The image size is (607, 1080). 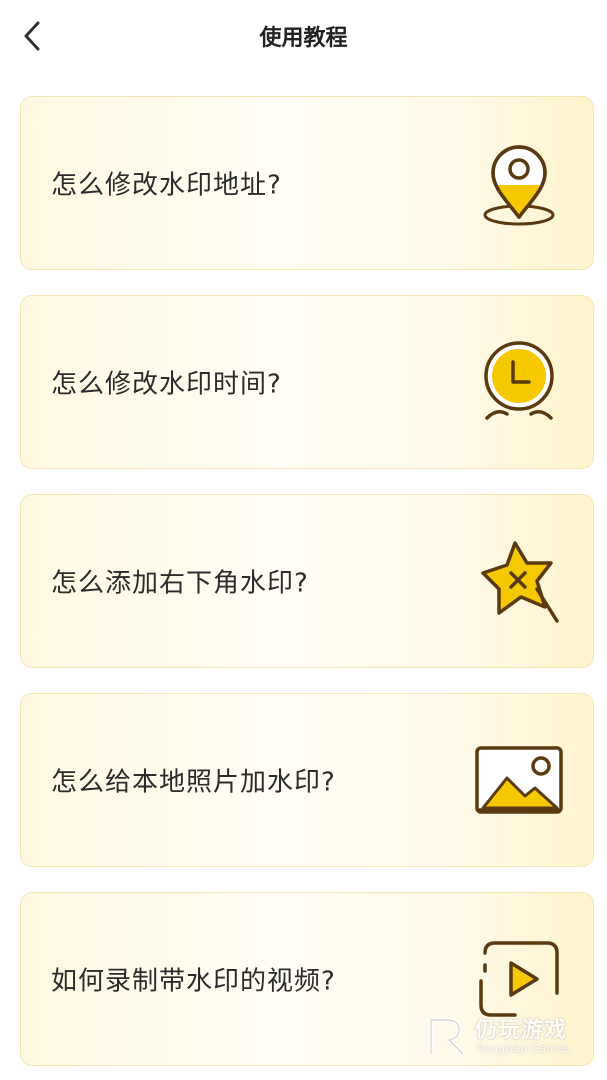 I want to click on watermark-subtitle: Rengwan Games, so click(x=523, y=1048).